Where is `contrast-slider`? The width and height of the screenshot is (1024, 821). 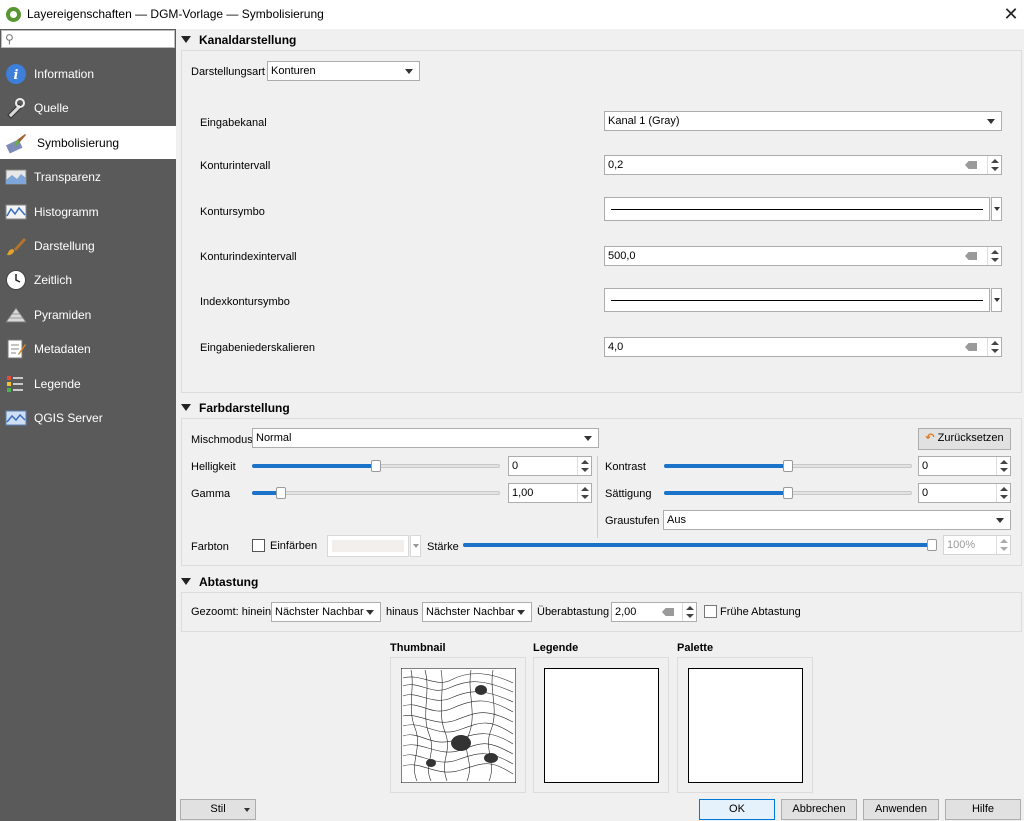 contrast-slider is located at coordinates (788, 466).